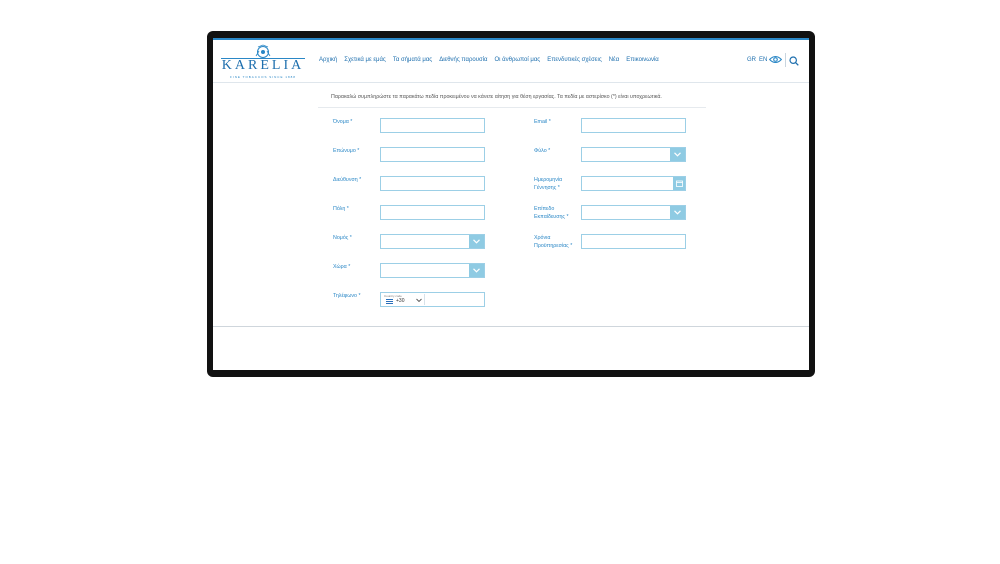 Image resolution: width=1000 pixels, height=564 pixels. Describe the element at coordinates (512, 107) in the screenshot. I see `intro-divider` at that location.